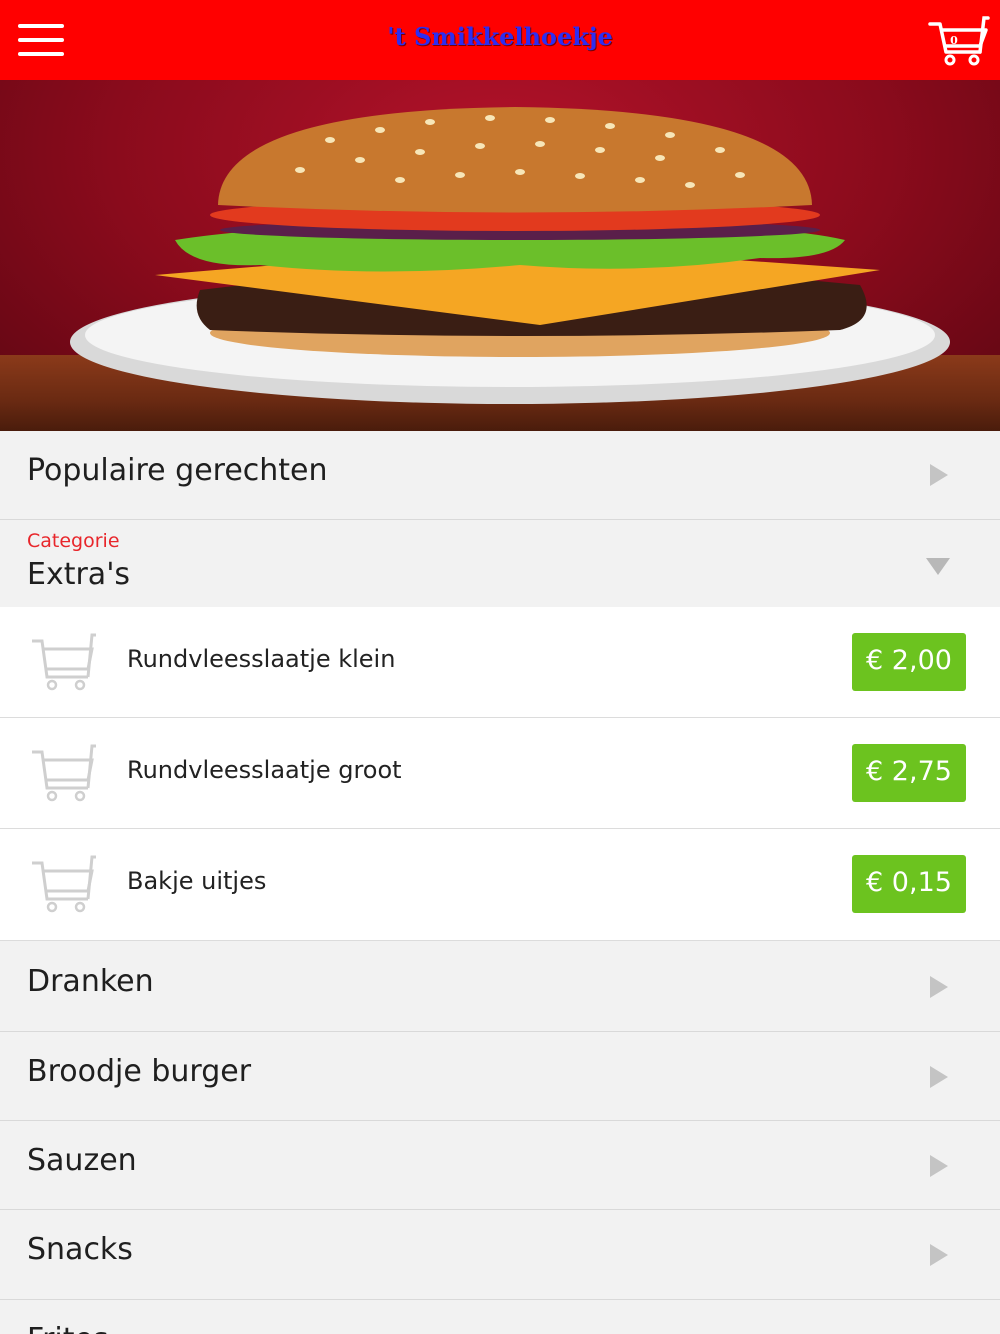 The height and width of the screenshot is (1334, 1000). Describe the element at coordinates (500, 987) in the screenshot. I see `category-dranken: Dranken` at that location.